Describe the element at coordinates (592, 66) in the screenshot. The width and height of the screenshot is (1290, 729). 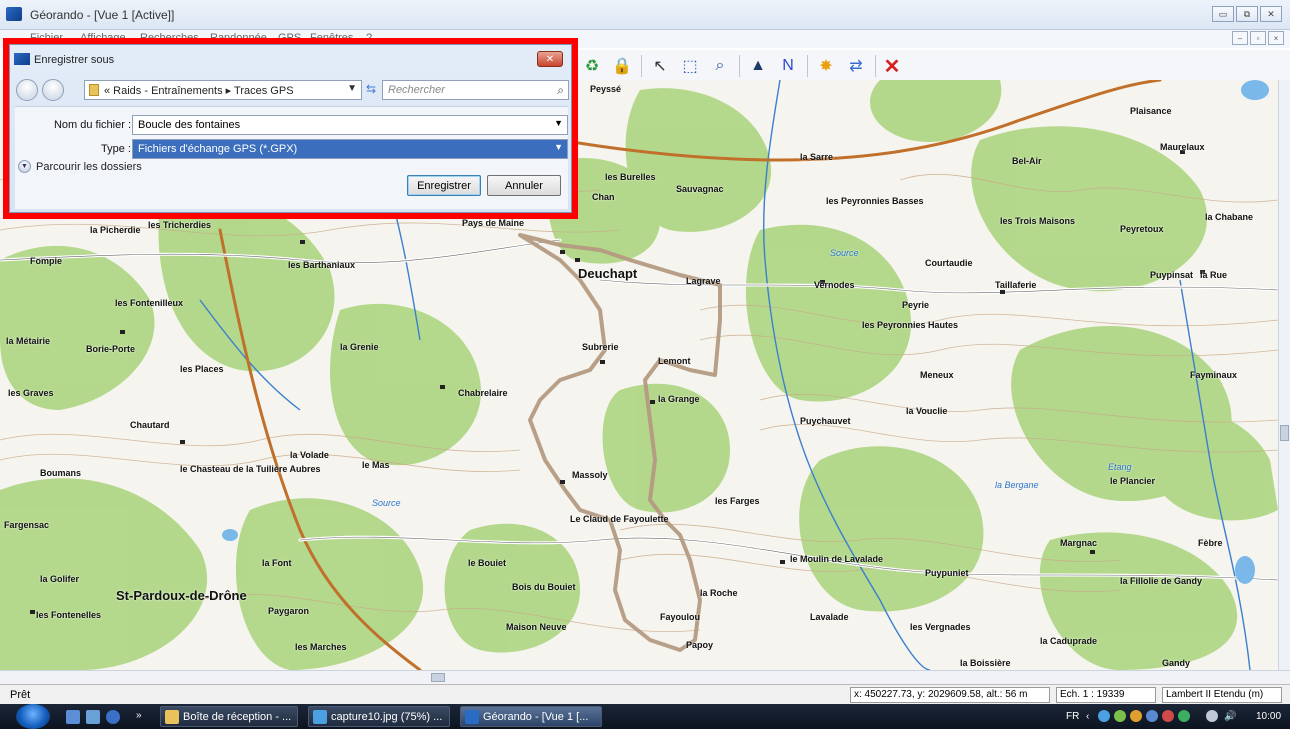
I see `recycle-icon: ♻` at that location.